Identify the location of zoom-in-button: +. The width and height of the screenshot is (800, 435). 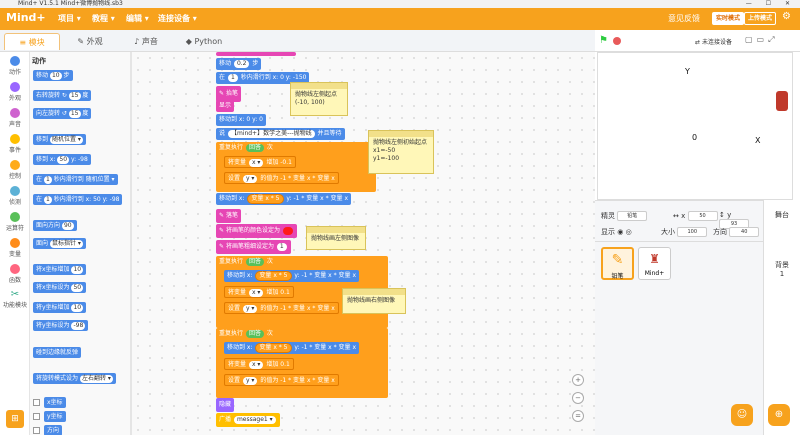
(578, 380).